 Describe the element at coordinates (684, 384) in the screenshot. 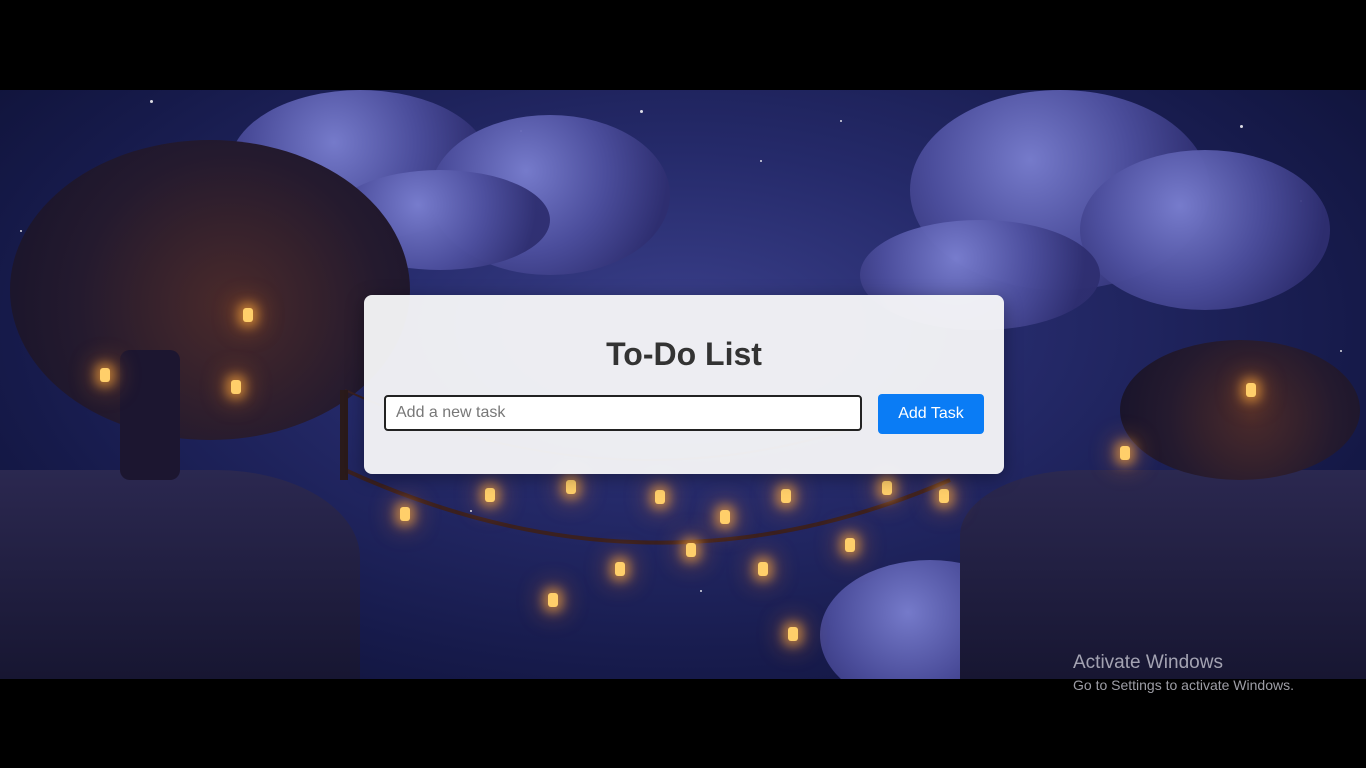

I see `todo-card: To-Do List Add Task` at that location.